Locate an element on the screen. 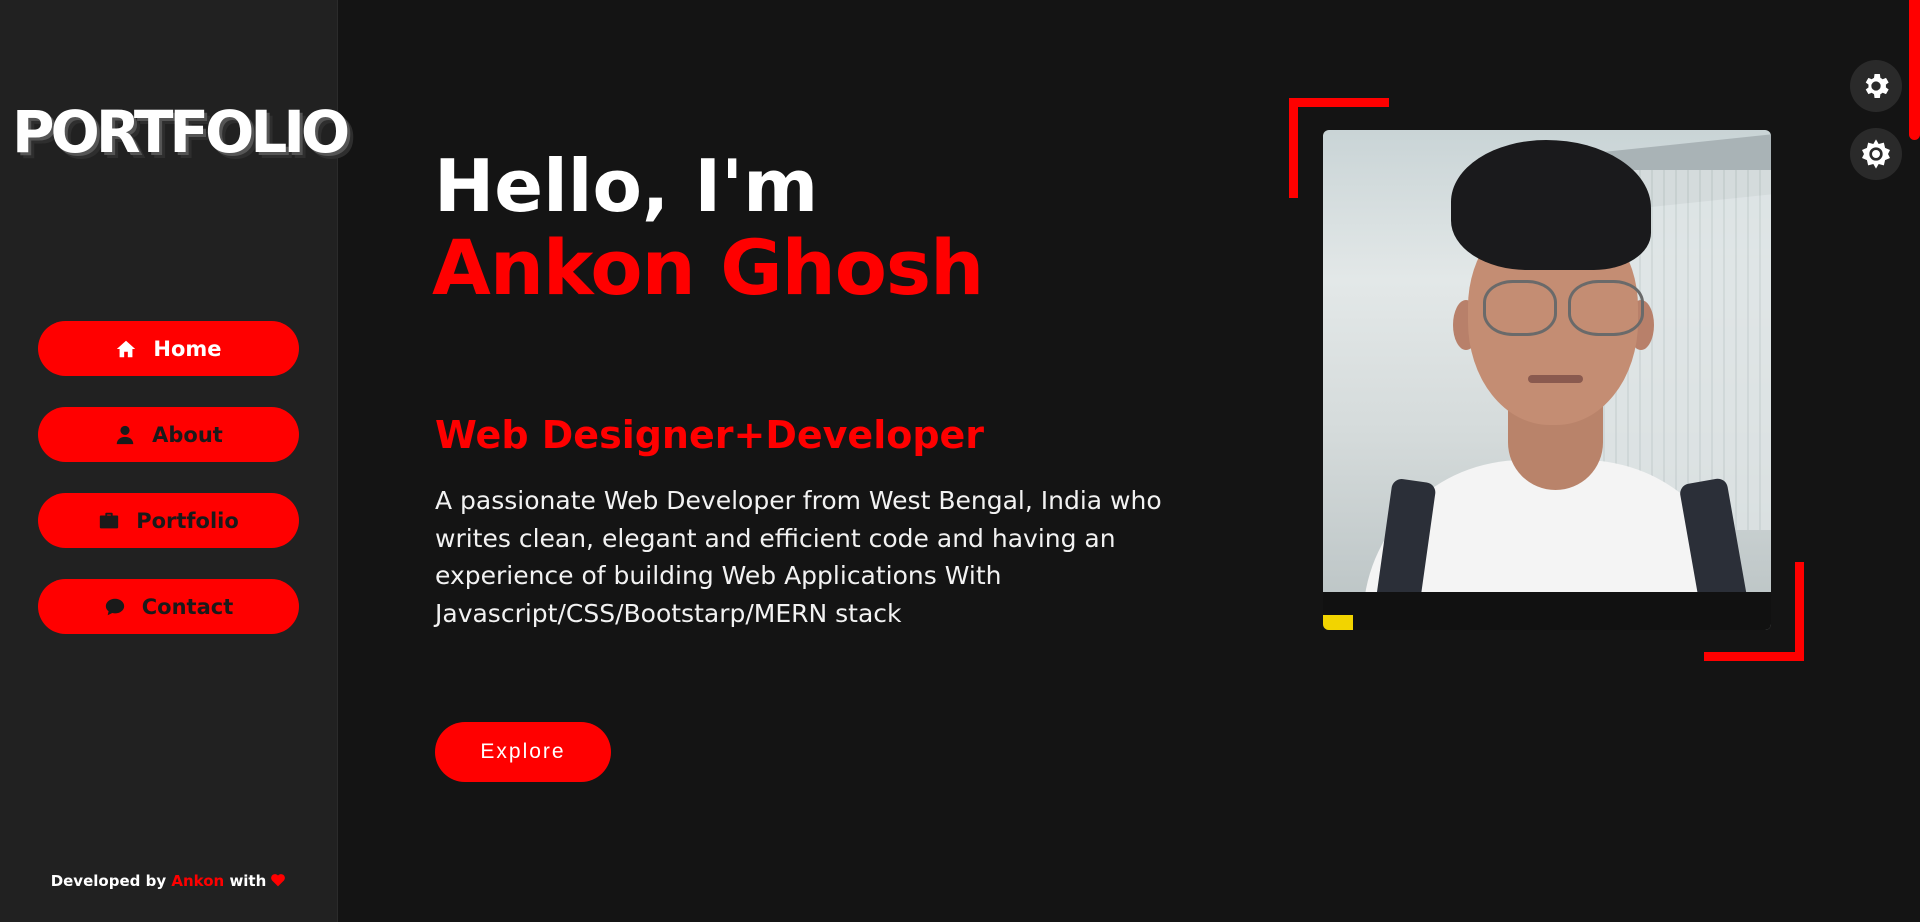 Image resolution: width=1920 pixels, height=922 pixels. nav-contact-button: Contact is located at coordinates (168, 606).